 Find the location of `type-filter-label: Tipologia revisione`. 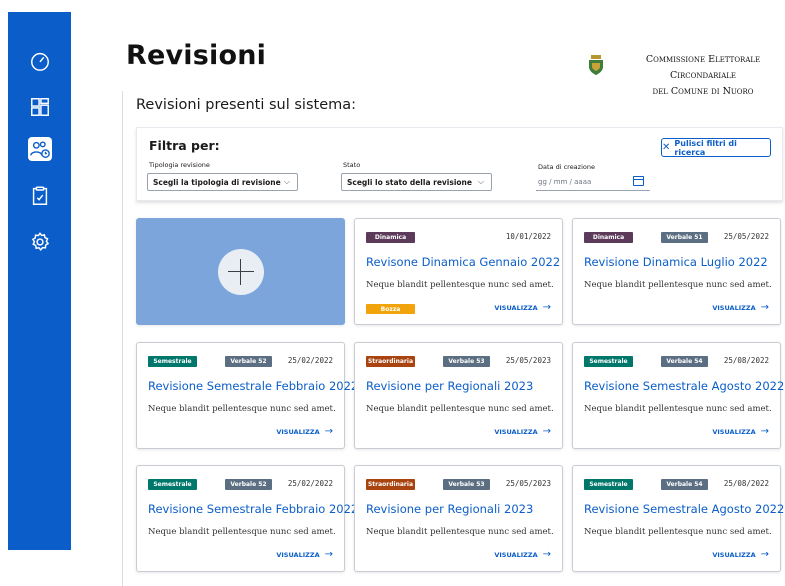

type-filter-label: Tipologia revisione is located at coordinates (179, 165).